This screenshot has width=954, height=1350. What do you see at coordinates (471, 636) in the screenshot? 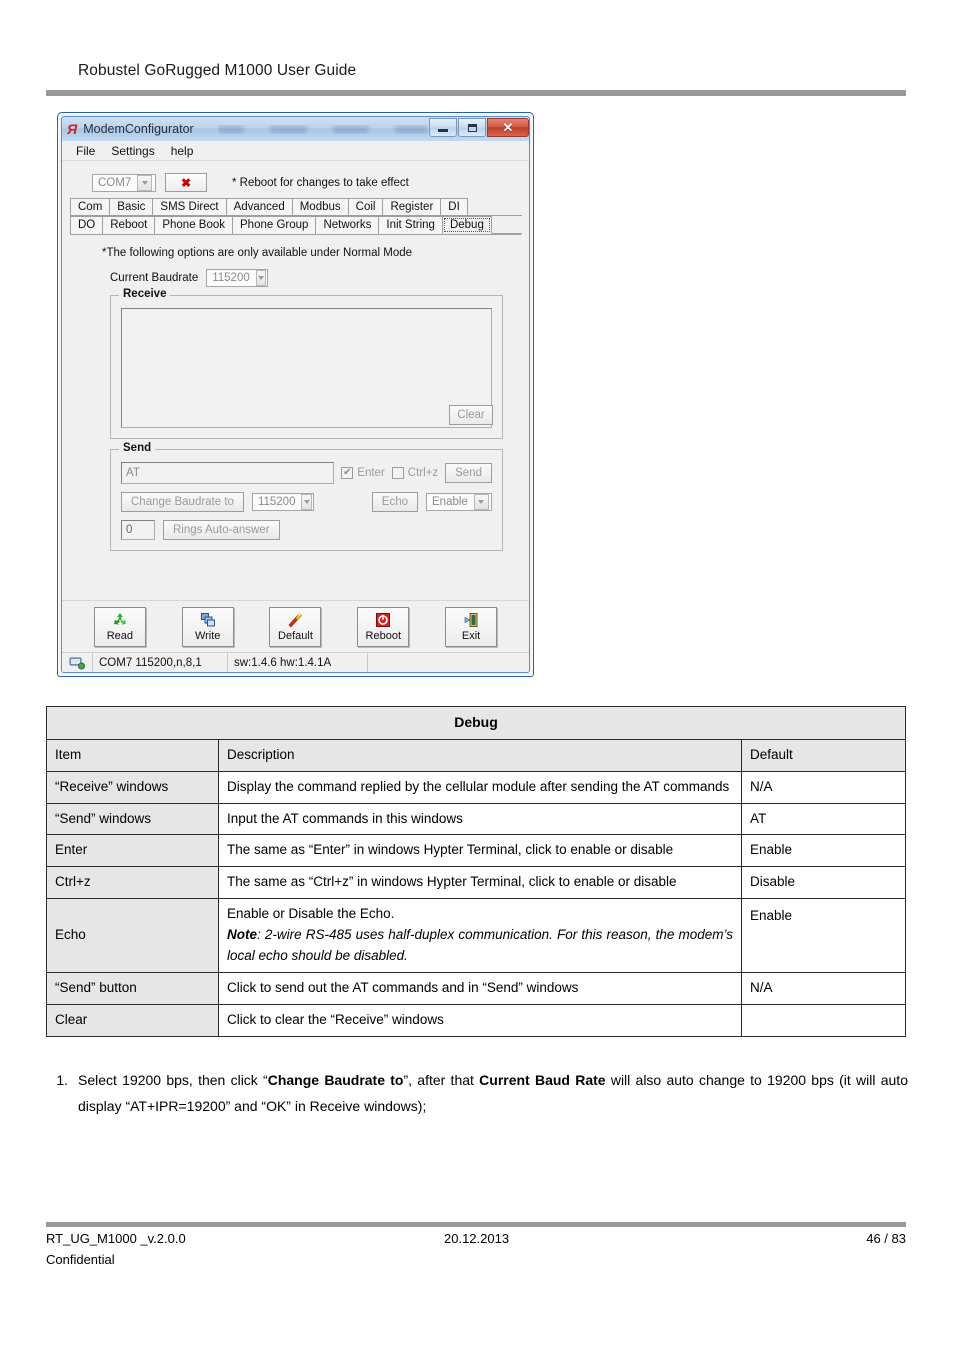
I see `exit-label: Exit` at bounding box center [471, 636].